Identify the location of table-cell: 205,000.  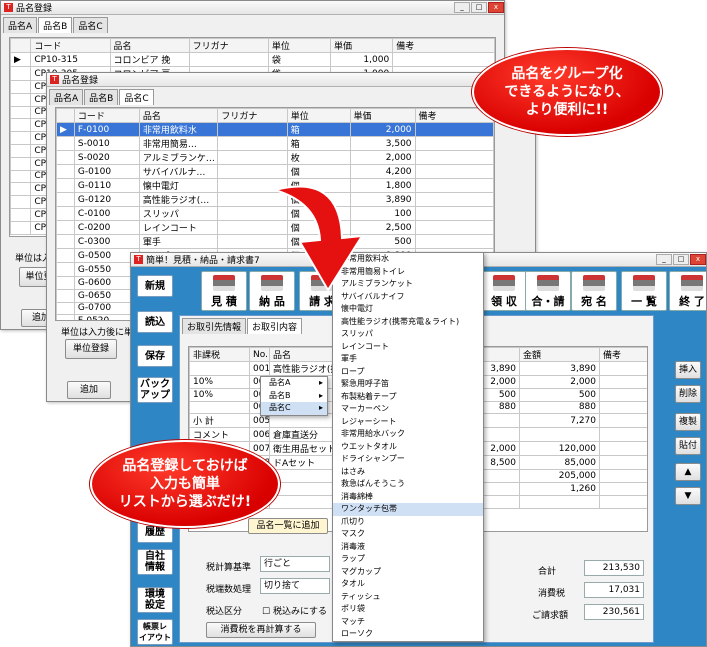
(559, 476).